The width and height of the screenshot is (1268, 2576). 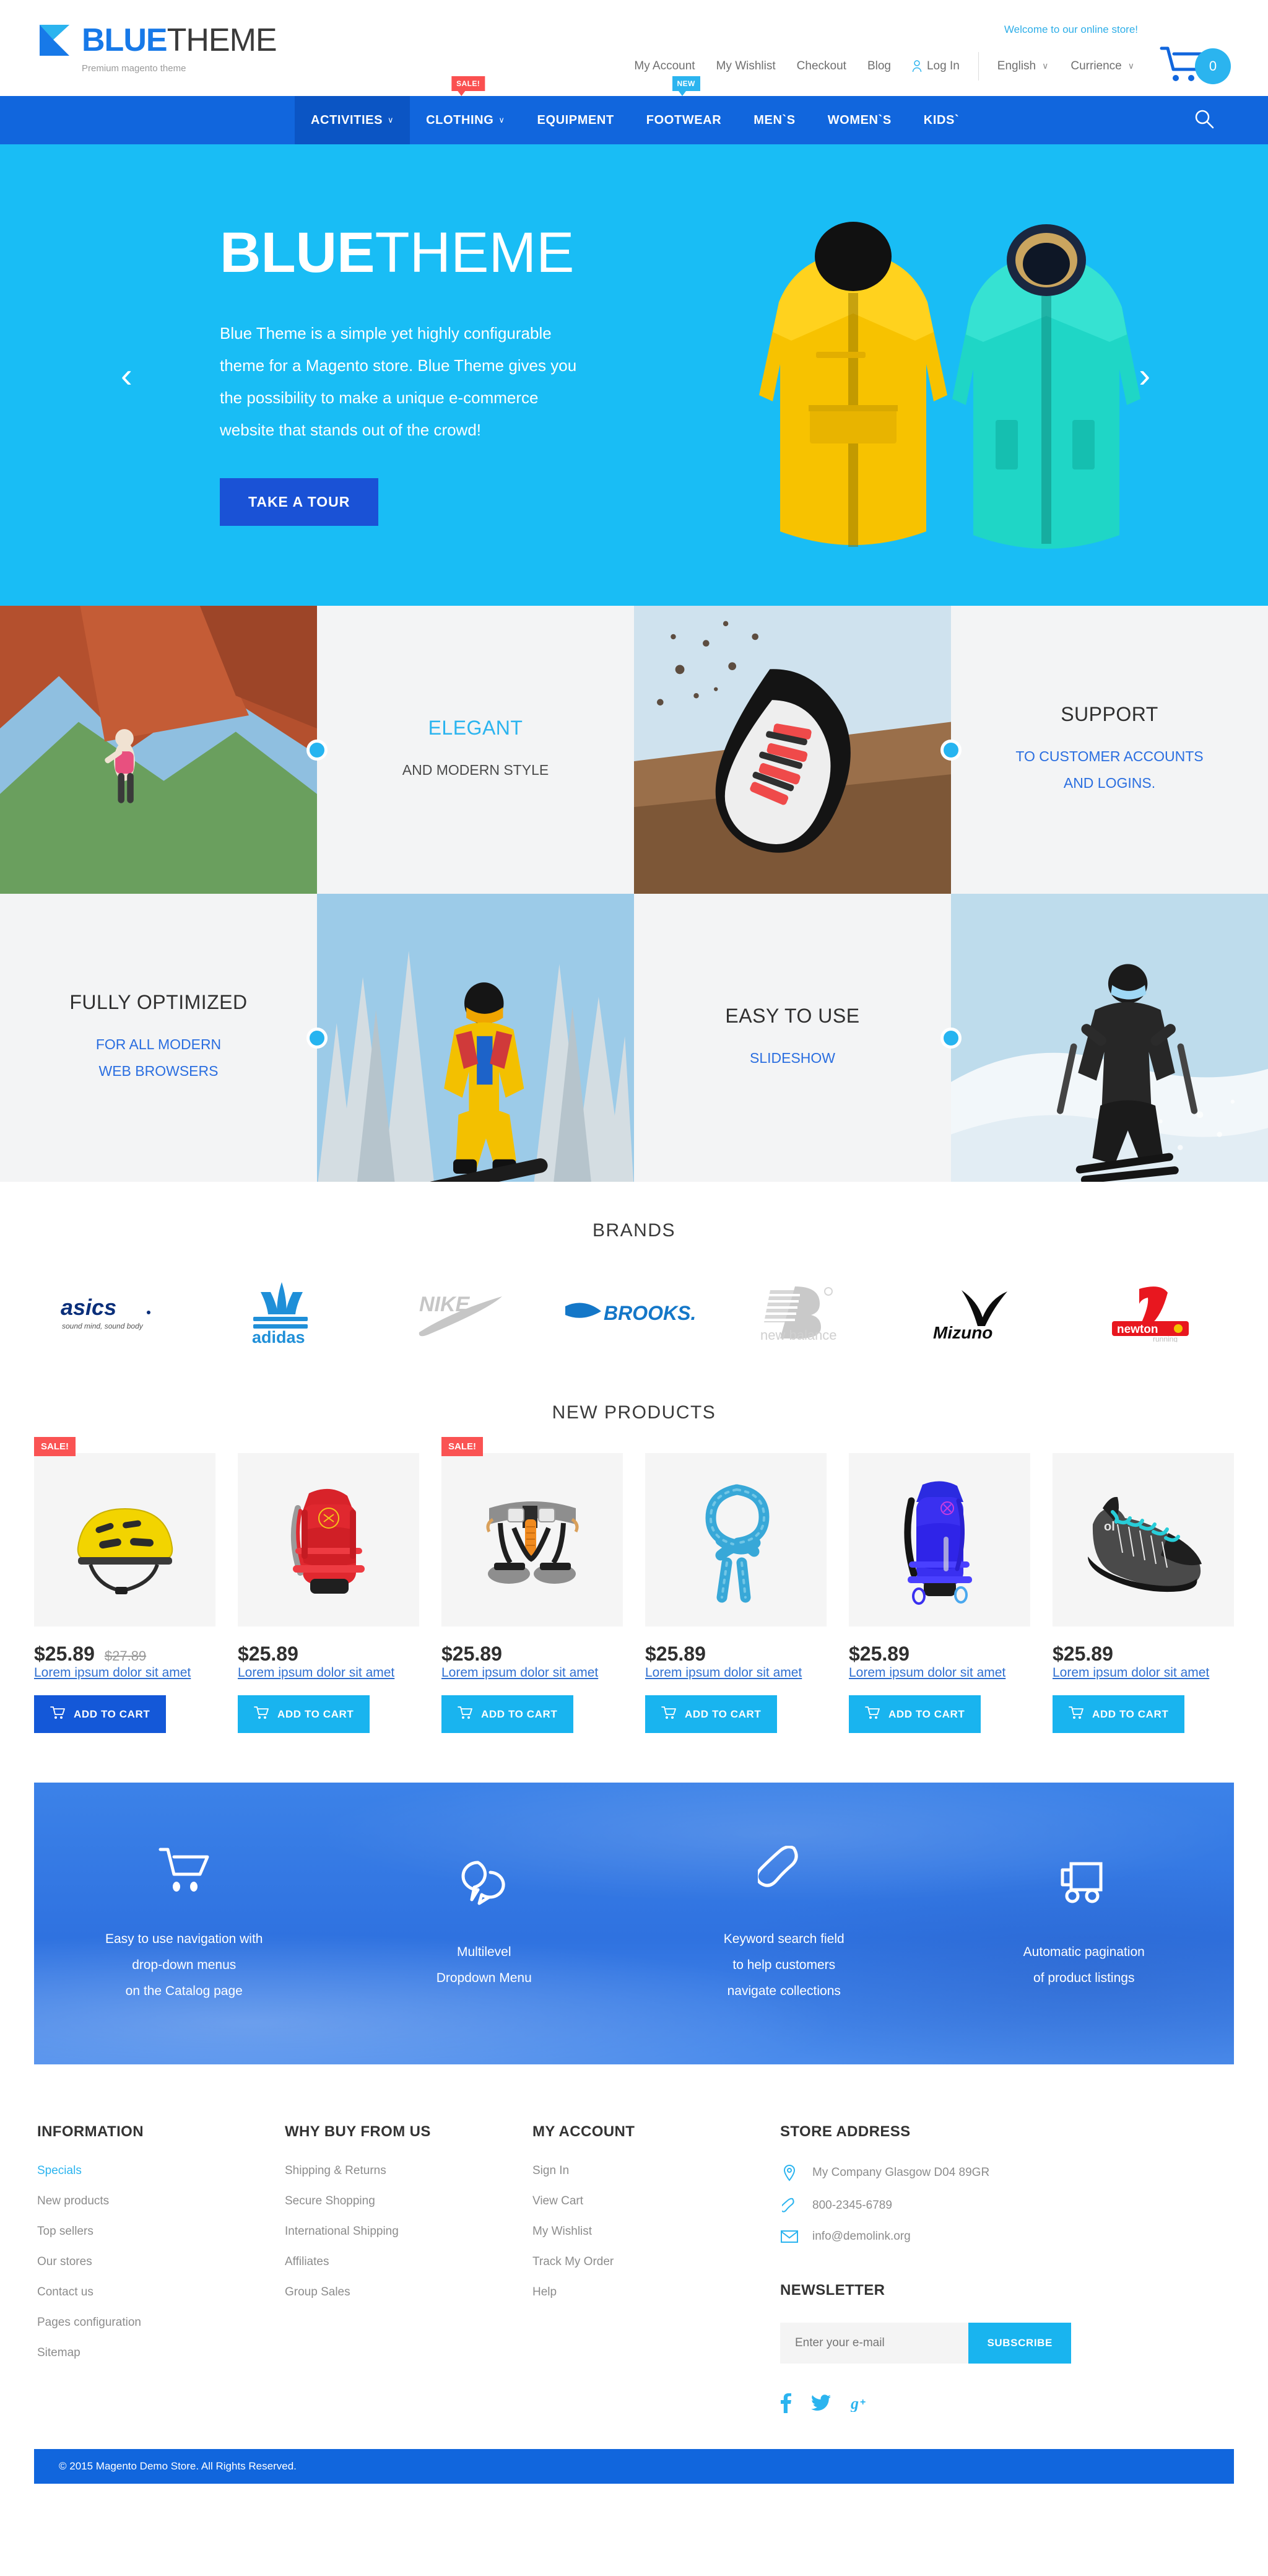 What do you see at coordinates (1213, 66) in the screenshot?
I see `cart-count-badge: 0` at bounding box center [1213, 66].